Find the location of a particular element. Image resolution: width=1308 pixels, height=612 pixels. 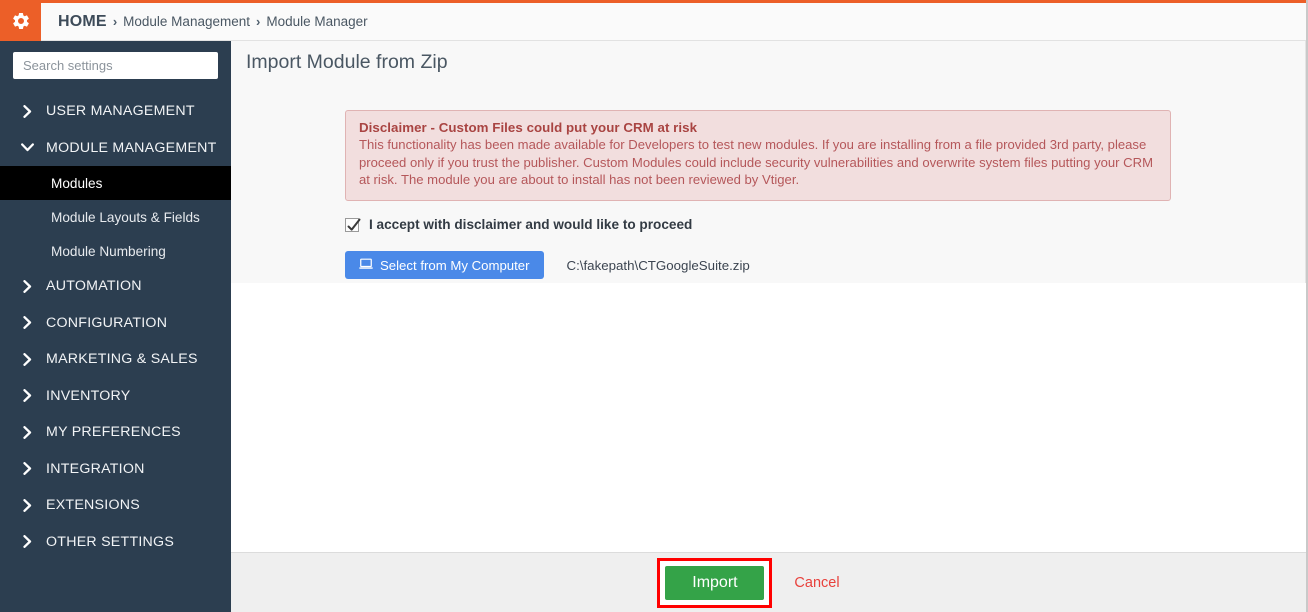

sidebar-item-label: EXTENSIONS is located at coordinates (93, 505).